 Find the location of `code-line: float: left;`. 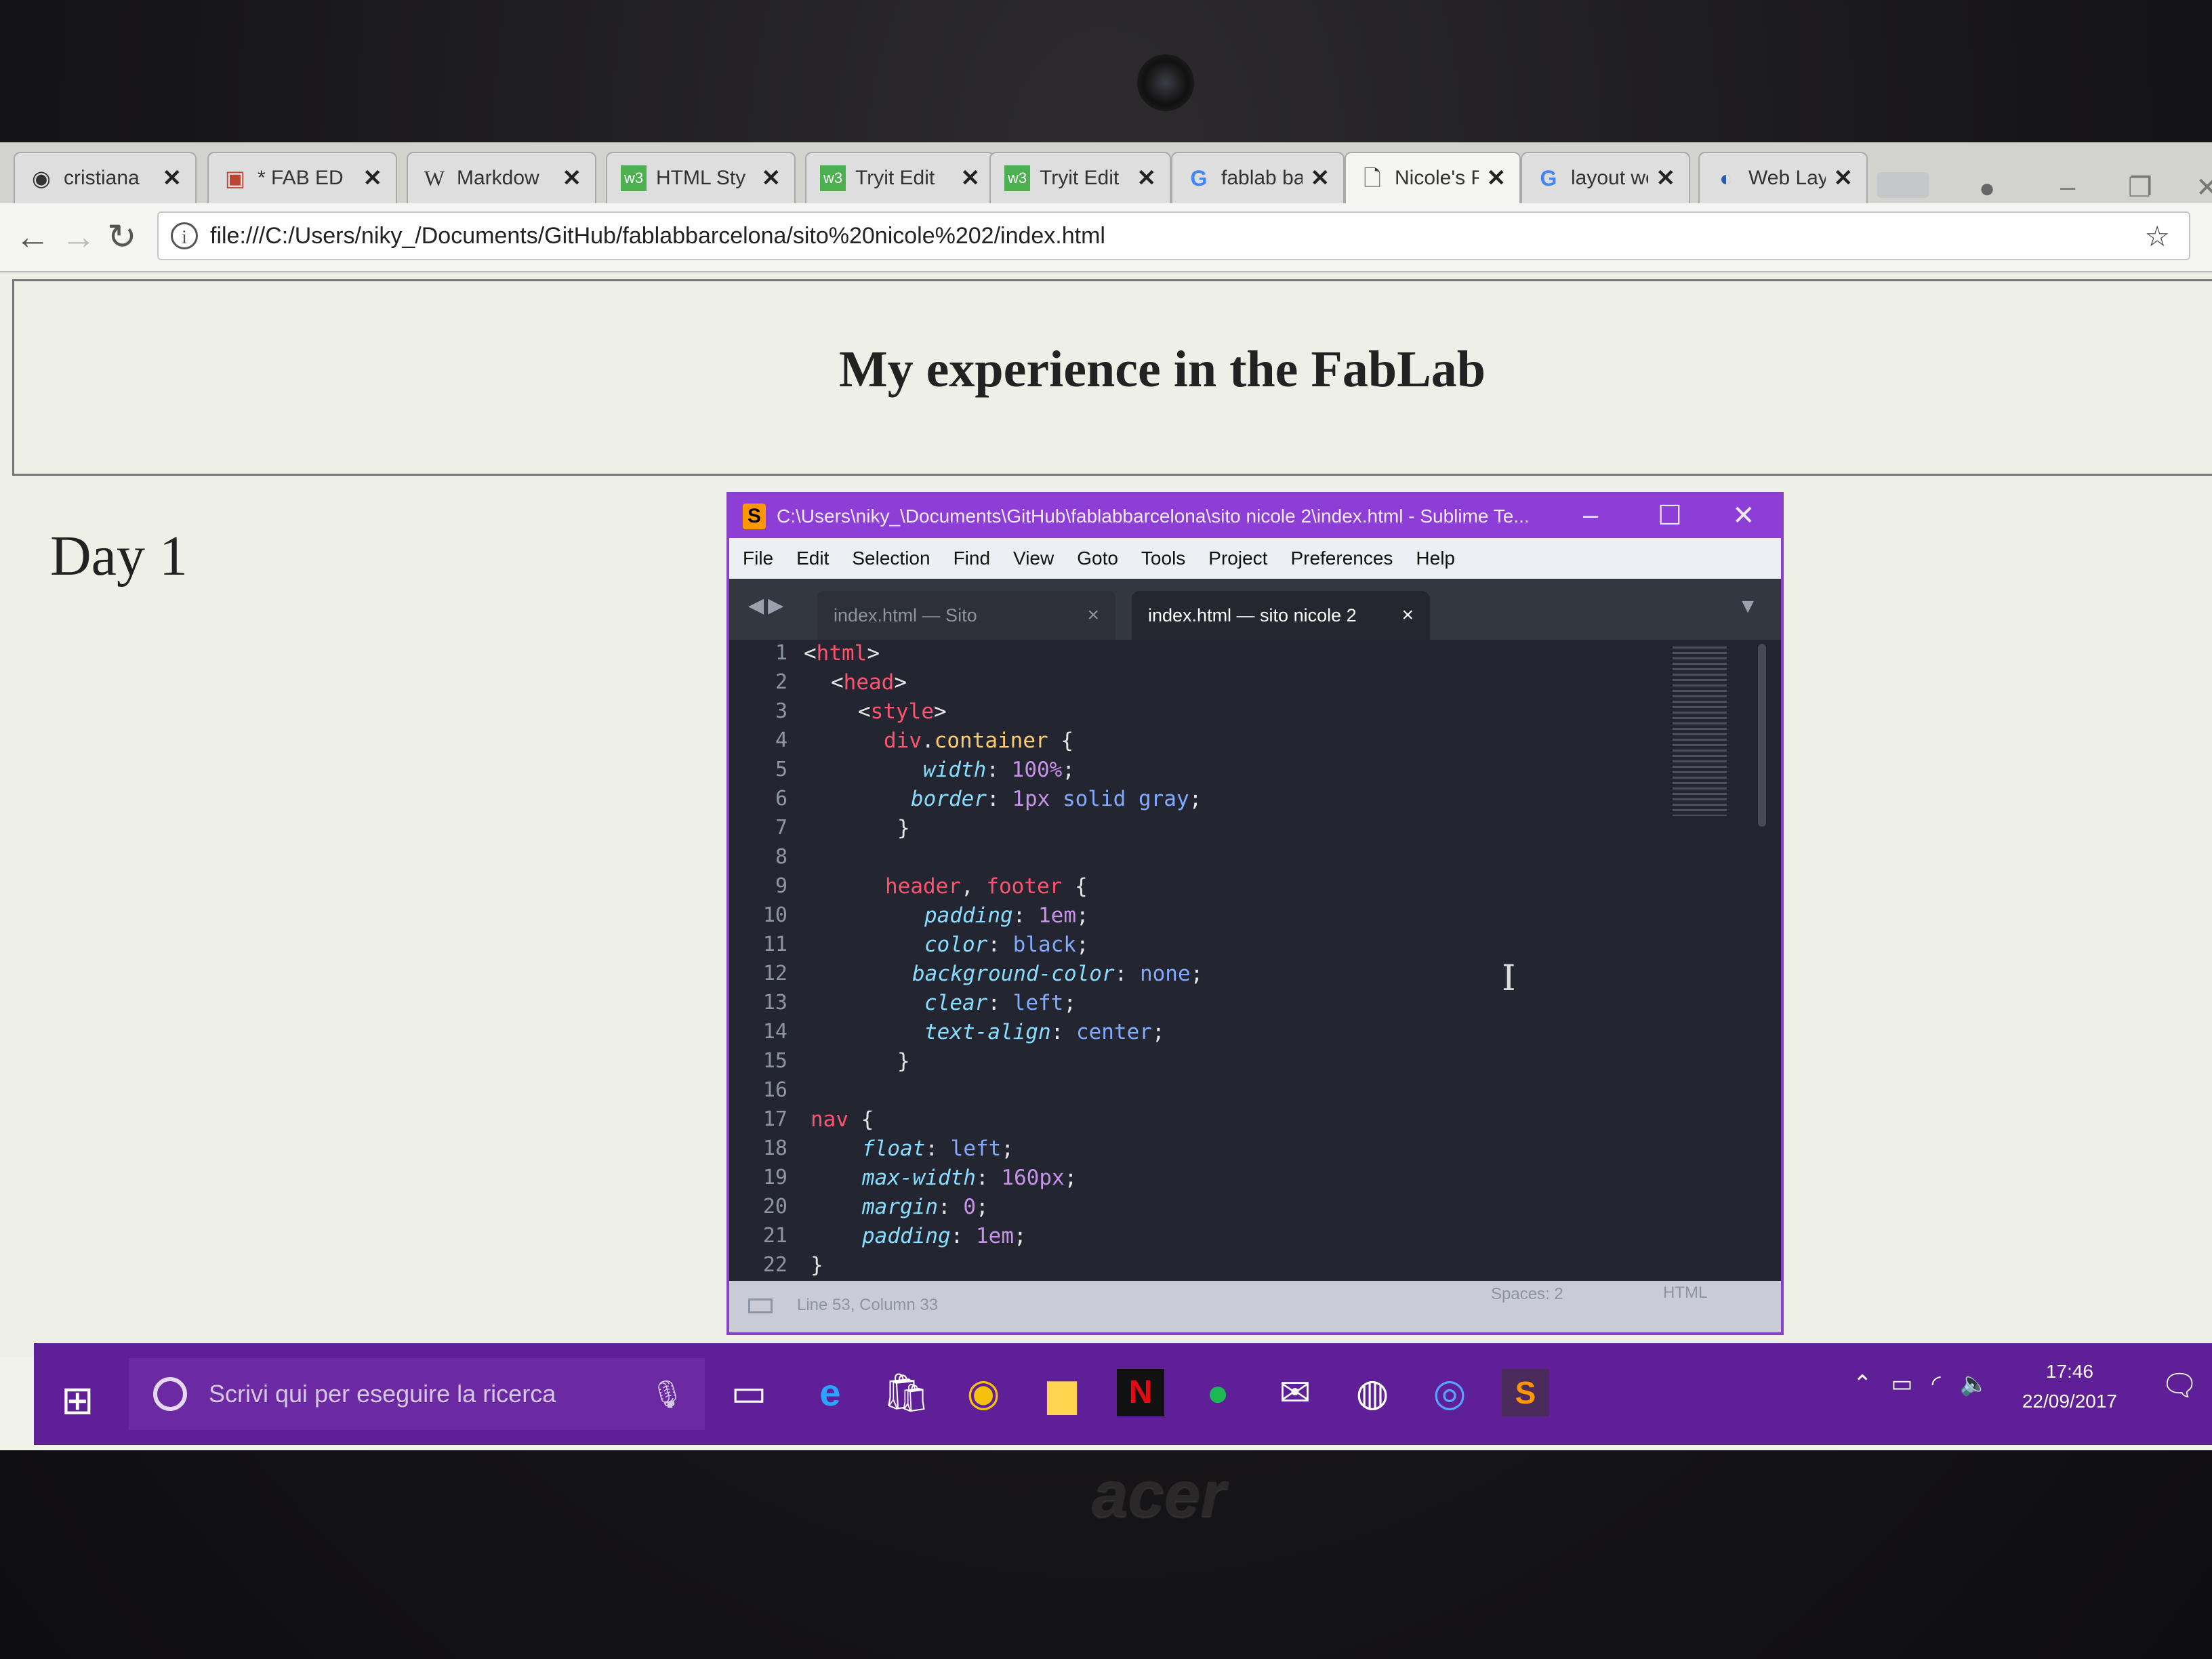

code-line: float: left; is located at coordinates (938, 1148).